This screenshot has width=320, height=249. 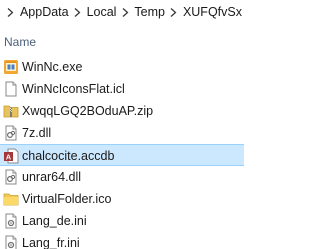 What do you see at coordinates (122, 155) in the screenshot?
I see `file-row-chalcocite-accdb: A chalcocite.accdb` at bounding box center [122, 155].